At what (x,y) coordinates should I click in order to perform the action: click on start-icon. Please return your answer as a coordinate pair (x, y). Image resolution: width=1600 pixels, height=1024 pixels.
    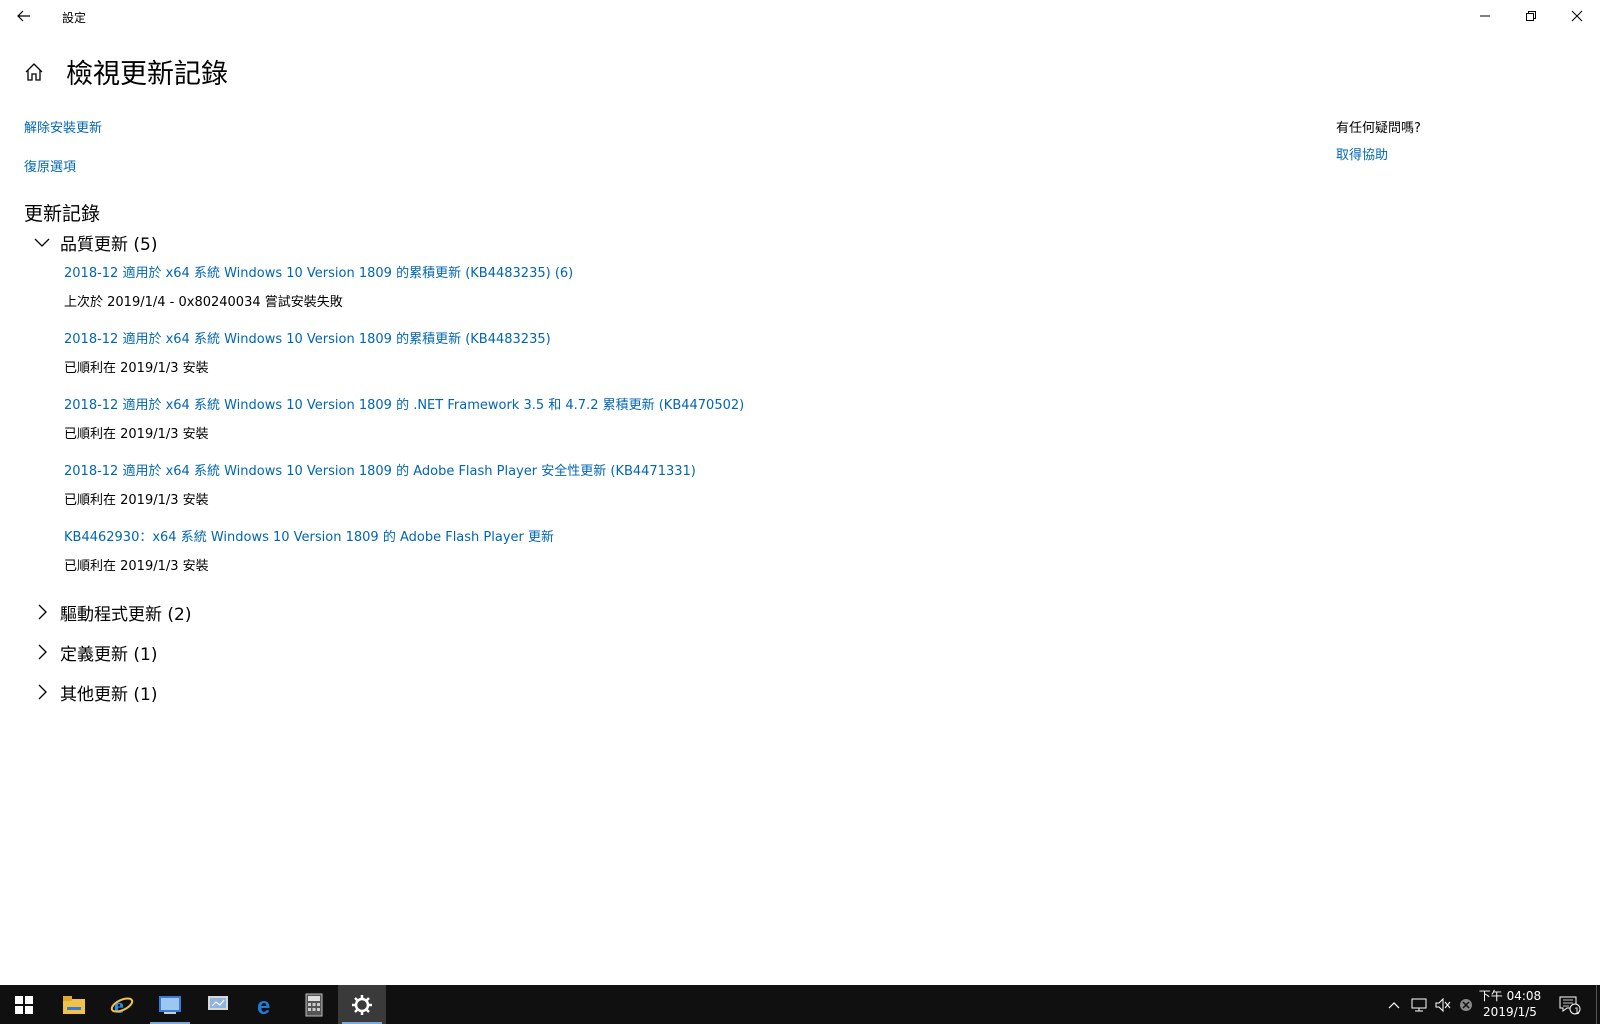
    Looking at the image, I should click on (24, 1004).